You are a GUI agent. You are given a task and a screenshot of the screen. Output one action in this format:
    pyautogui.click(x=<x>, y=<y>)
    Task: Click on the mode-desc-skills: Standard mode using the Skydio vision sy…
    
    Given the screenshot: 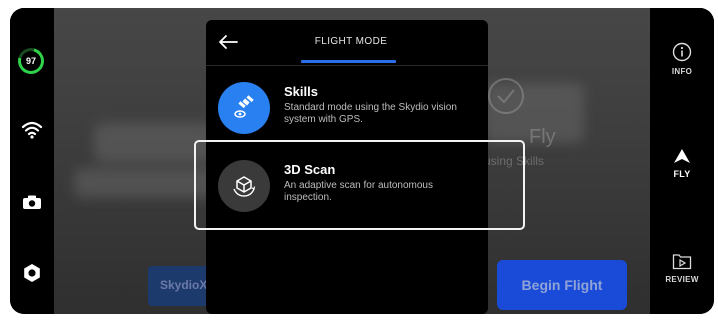 What is the action you would take?
    pyautogui.click(x=370, y=113)
    